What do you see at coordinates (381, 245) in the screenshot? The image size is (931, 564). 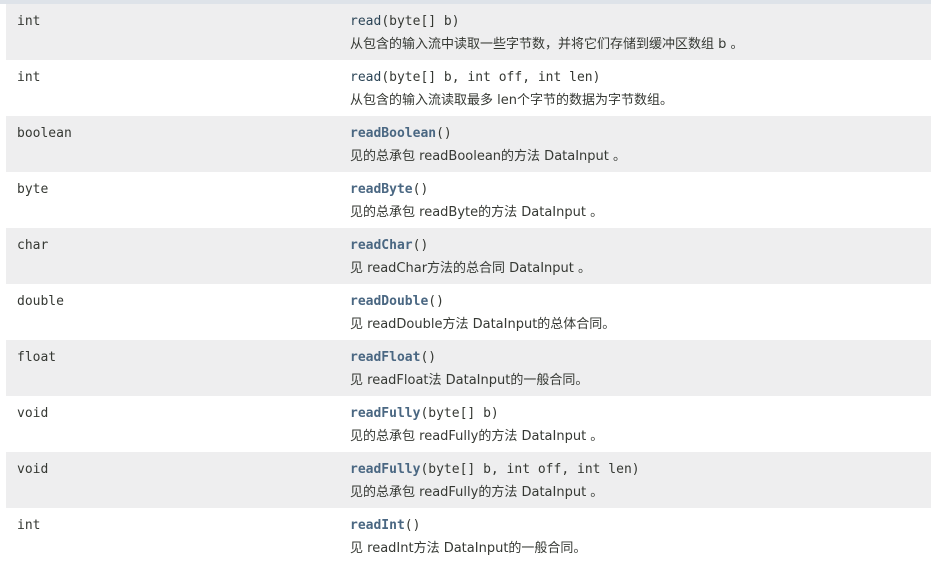 I see `method-link: readChar` at bounding box center [381, 245].